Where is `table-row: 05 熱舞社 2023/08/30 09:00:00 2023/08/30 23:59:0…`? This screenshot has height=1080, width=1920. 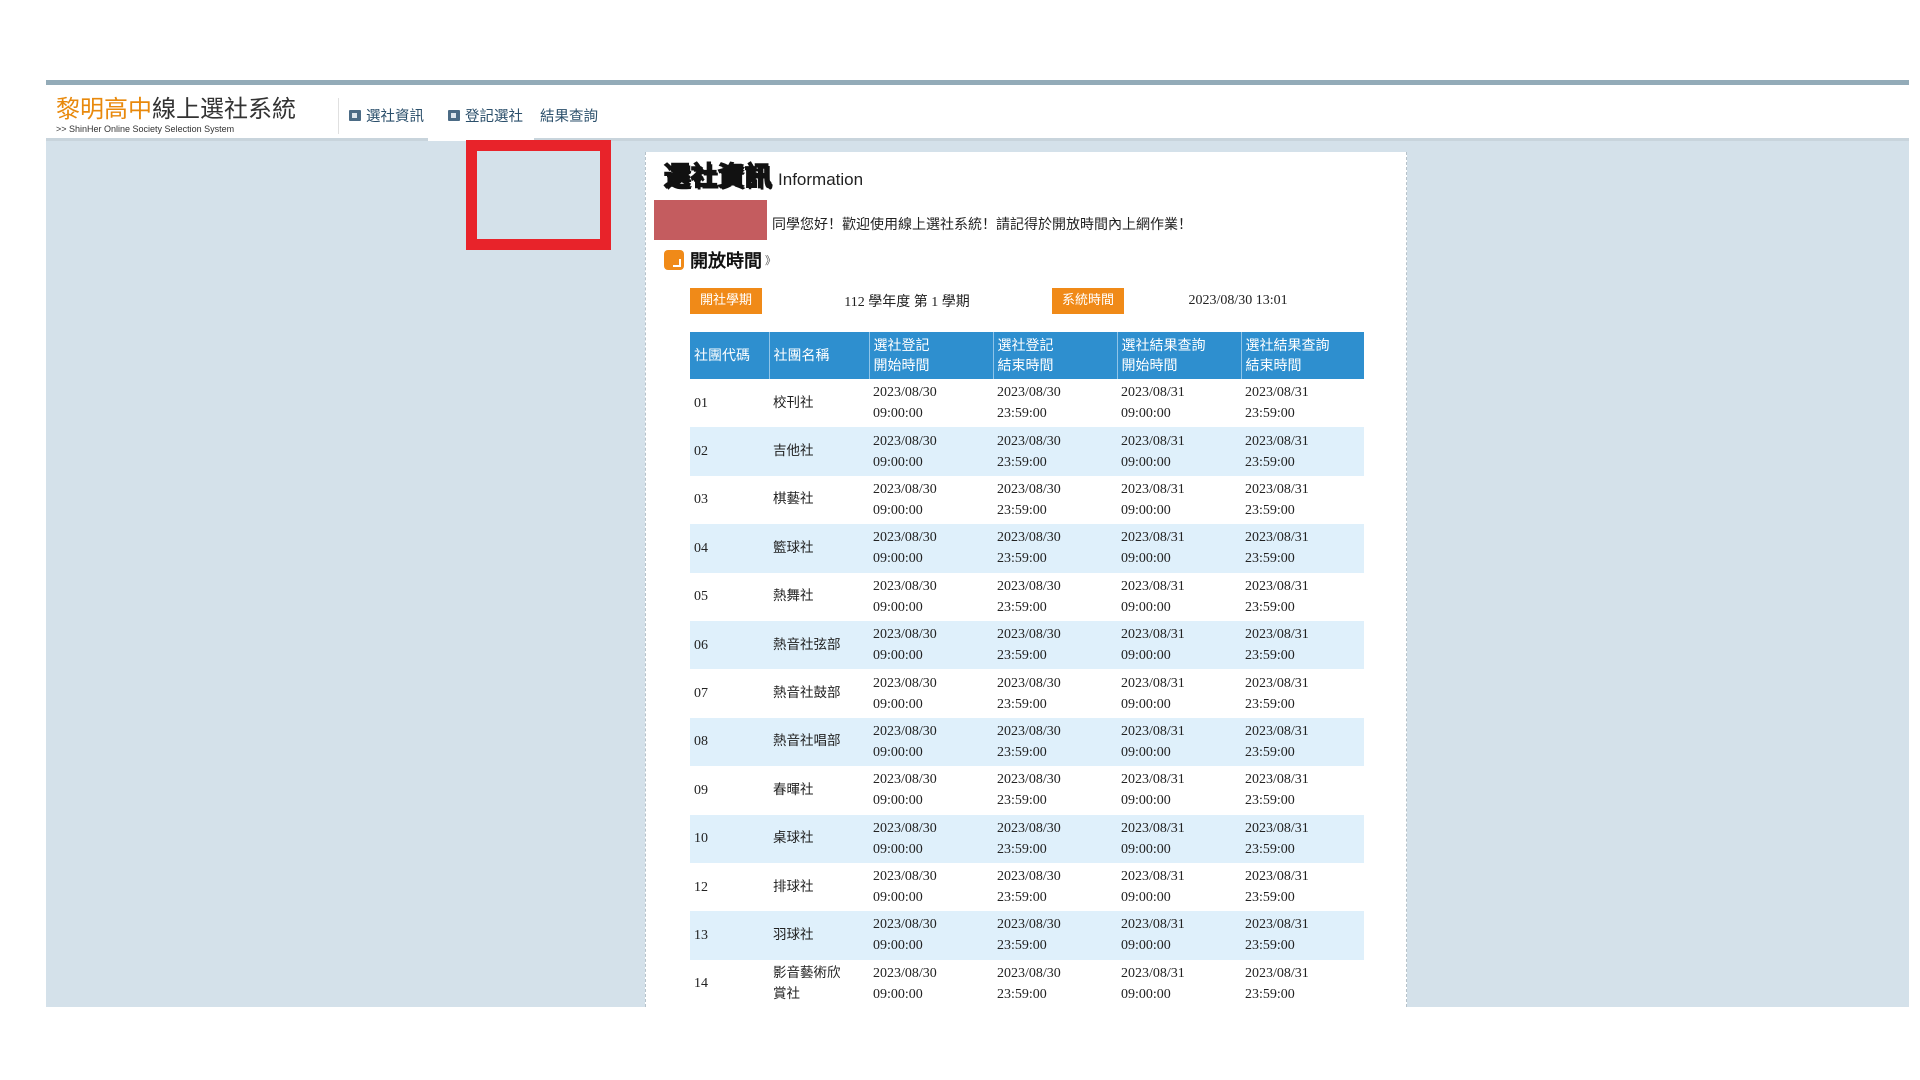 table-row: 05 熱舞社 2023/08/30 09:00:00 2023/08/30 23:59:0… is located at coordinates (1027, 596).